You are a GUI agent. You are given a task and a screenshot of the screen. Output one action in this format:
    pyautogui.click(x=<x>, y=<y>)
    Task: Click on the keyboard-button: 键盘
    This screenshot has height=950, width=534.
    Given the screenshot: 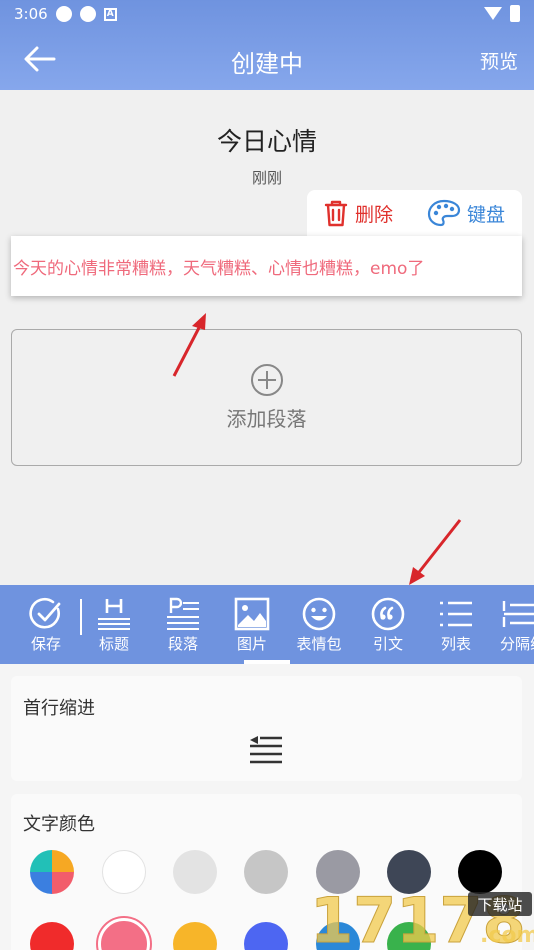 What is the action you would take?
    pyautogui.click(x=461, y=213)
    